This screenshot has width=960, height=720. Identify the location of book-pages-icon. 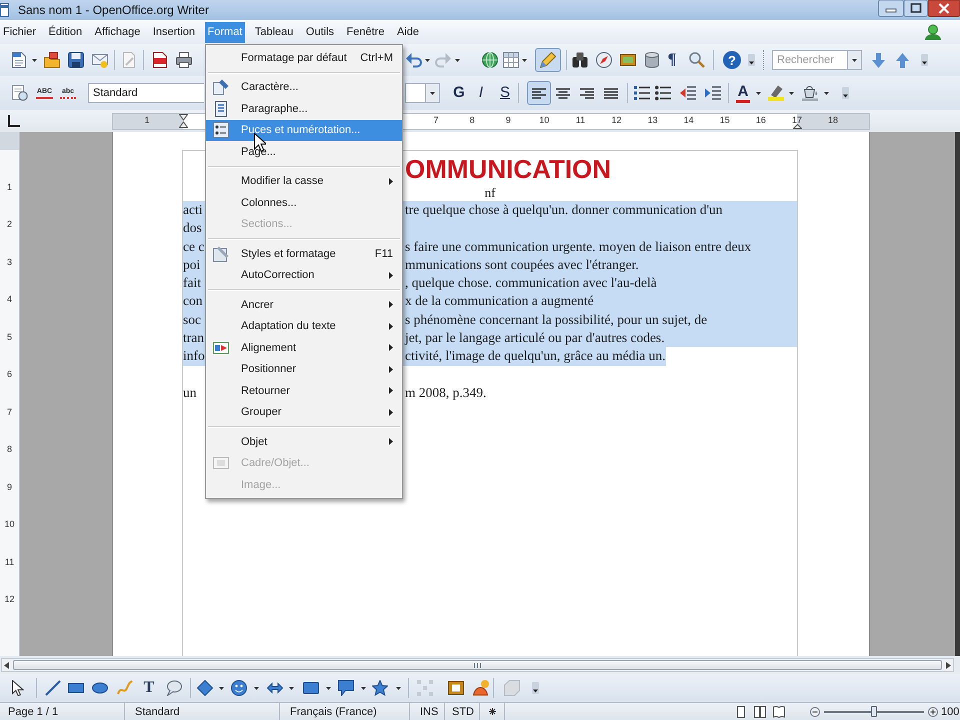
(779, 712).